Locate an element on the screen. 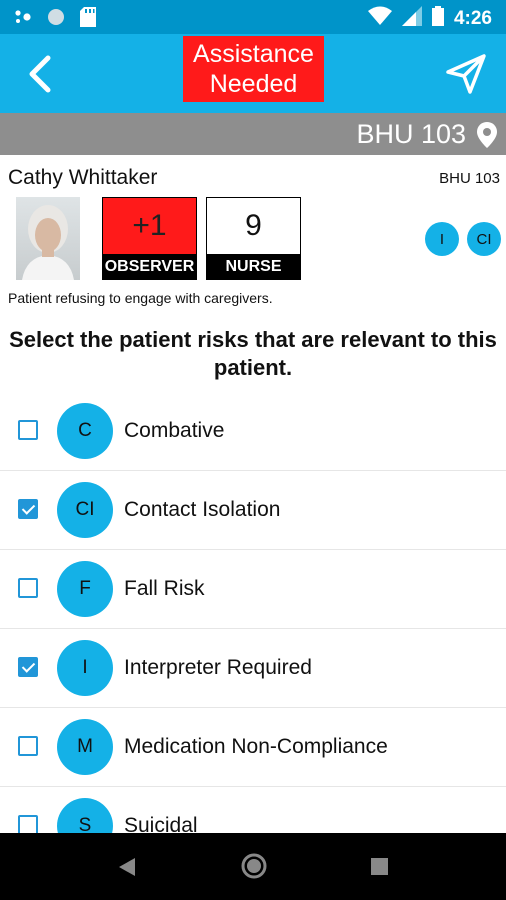 The height and width of the screenshot is (900, 506). risk-chip-contact-isolation: CI is located at coordinates (484, 239).